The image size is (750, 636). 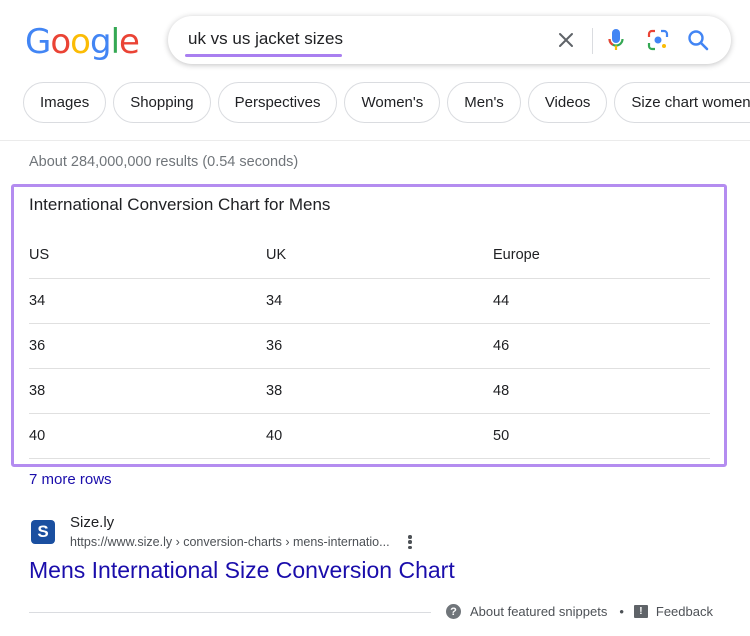 What do you see at coordinates (566, 40) in the screenshot?
I see `close-icon` at bounding box center [566, 40].